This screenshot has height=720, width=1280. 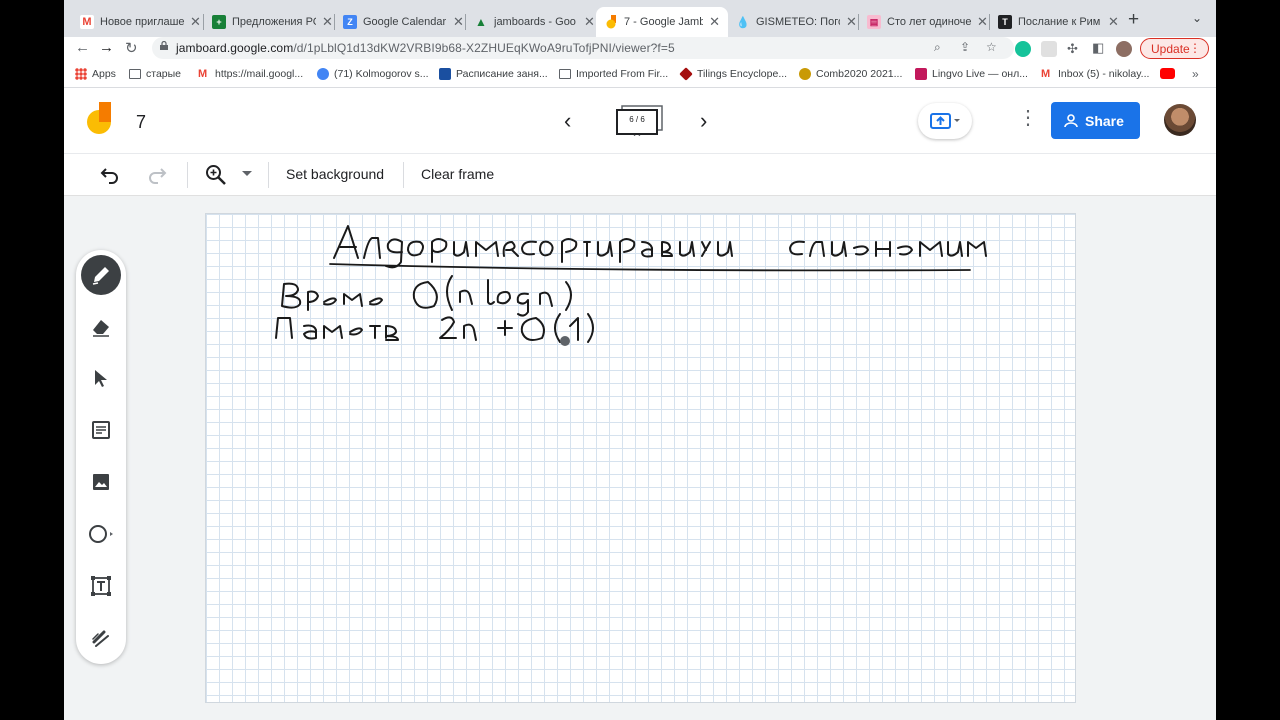 What do you see at coordinates (203, 74) in the screenshot?
I see `gmail-icon: M` at bounding box center [203, 74].